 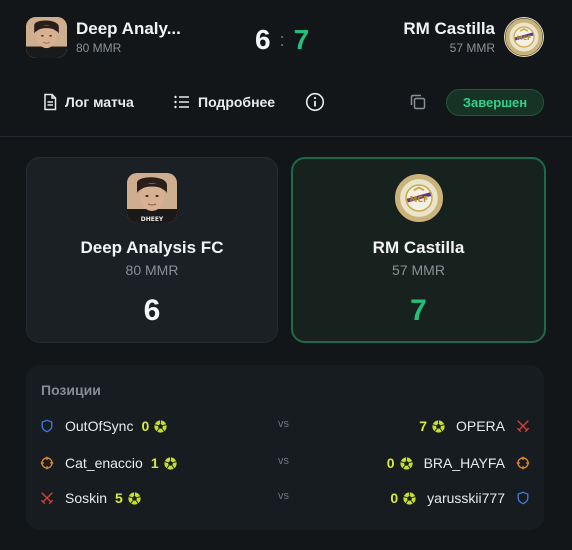 I want to click on divider, so click(x=286, y=136).